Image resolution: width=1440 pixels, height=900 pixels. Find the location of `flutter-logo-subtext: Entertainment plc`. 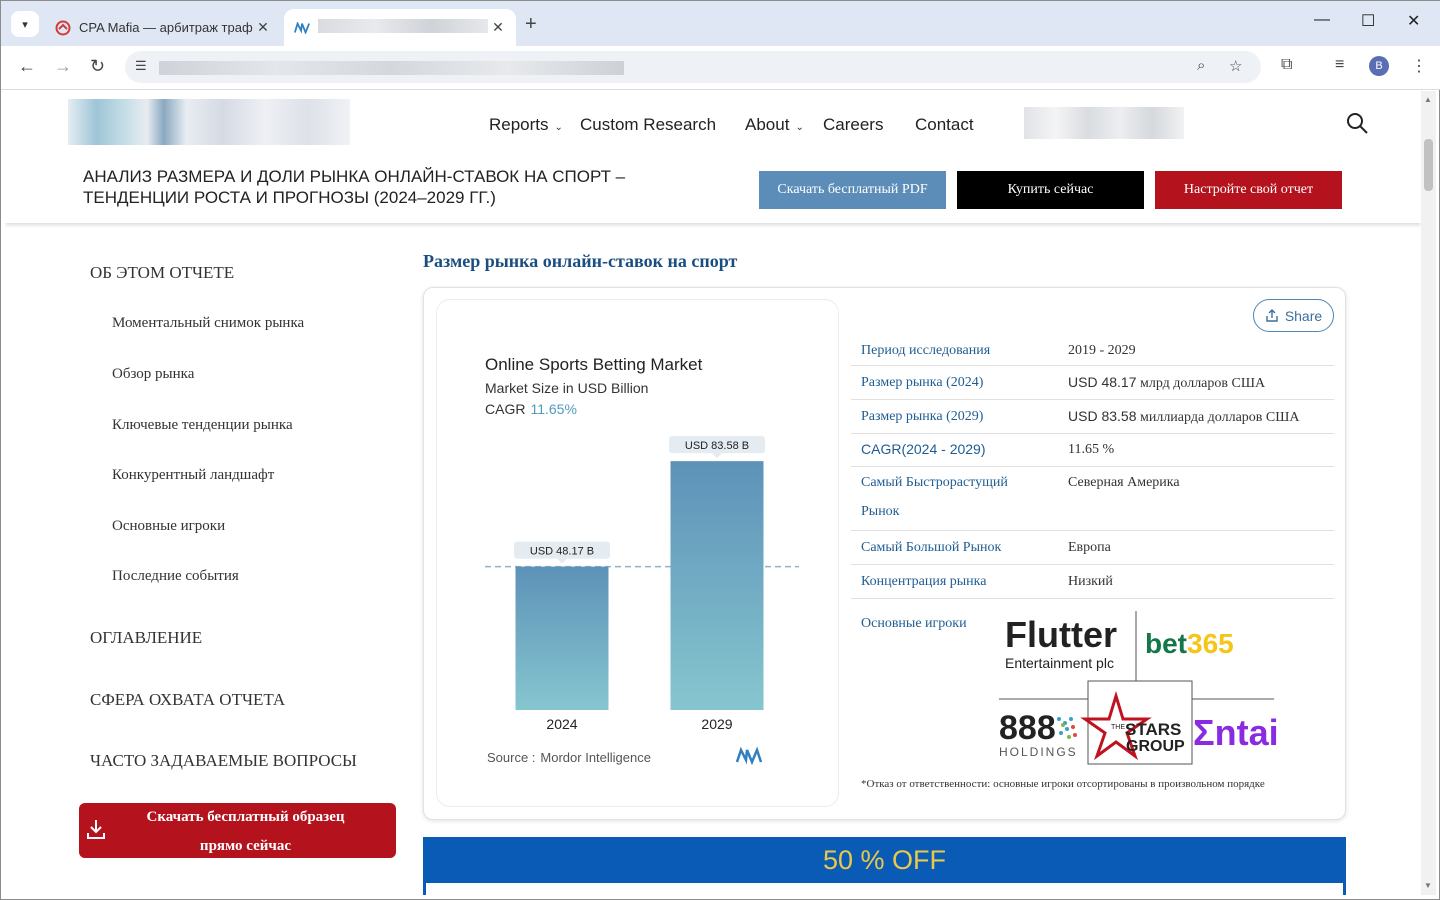

flutter-logo-subtext: Entertainment plc is located at coordinates (1059, 663).